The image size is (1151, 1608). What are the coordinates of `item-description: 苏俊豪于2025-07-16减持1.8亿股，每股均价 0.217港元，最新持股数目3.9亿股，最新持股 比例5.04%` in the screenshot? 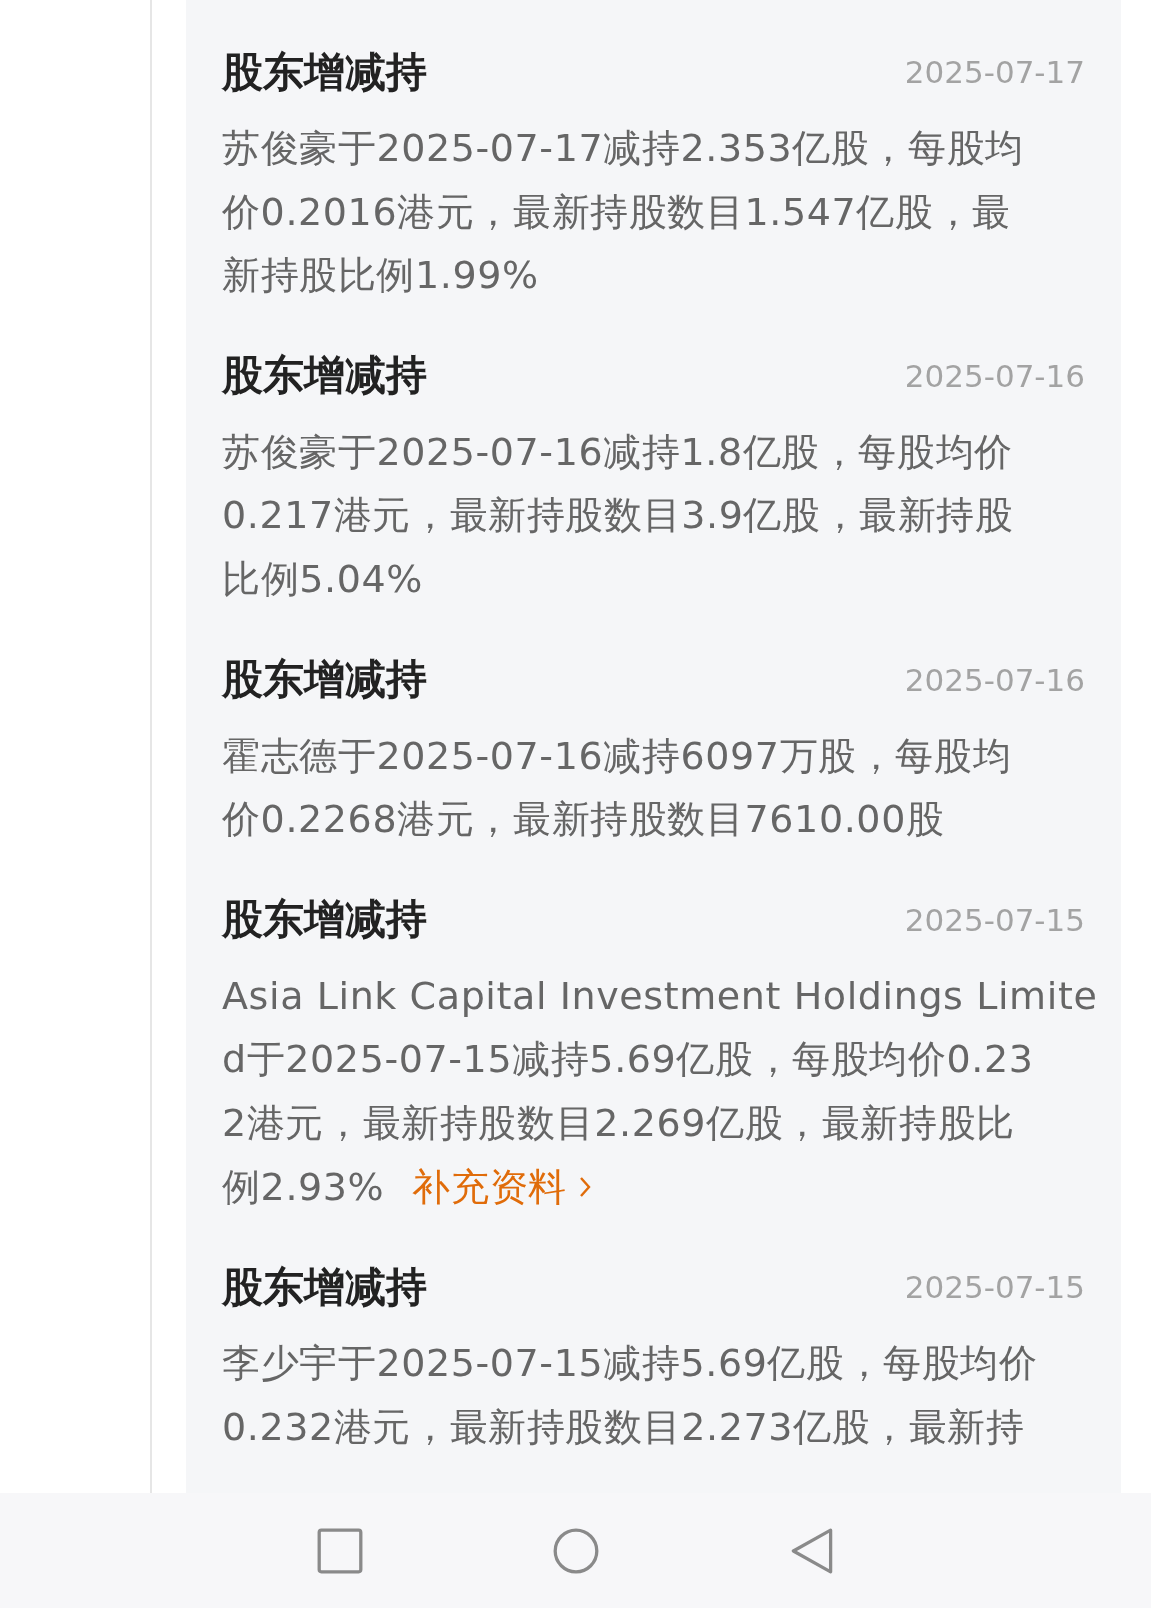 It's located at (618, 515).